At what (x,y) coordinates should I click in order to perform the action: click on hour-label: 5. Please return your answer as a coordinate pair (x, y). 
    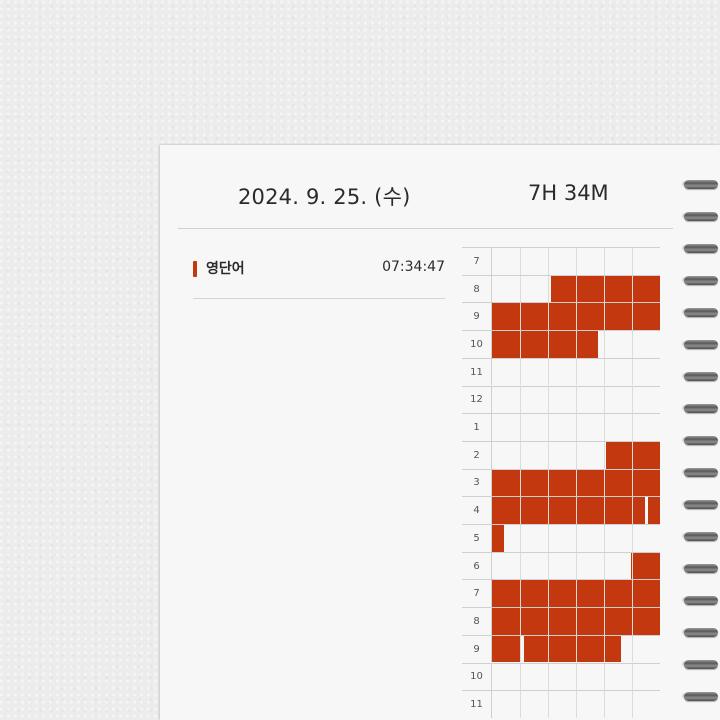
    Looking at the image, I should click on (477, 538).